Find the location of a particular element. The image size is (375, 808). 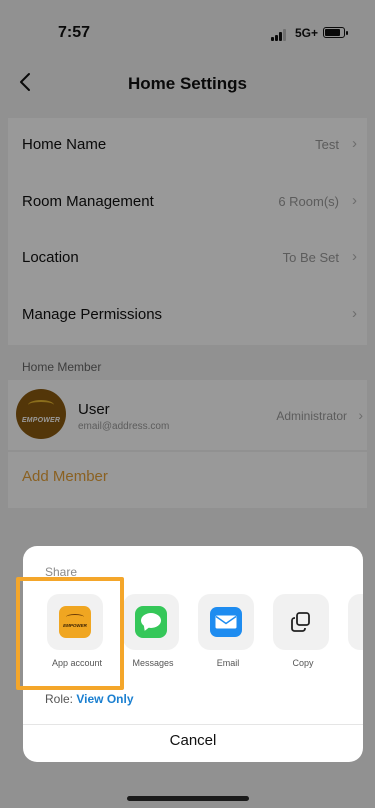

copy-icon is located at coordinates (300, 622).